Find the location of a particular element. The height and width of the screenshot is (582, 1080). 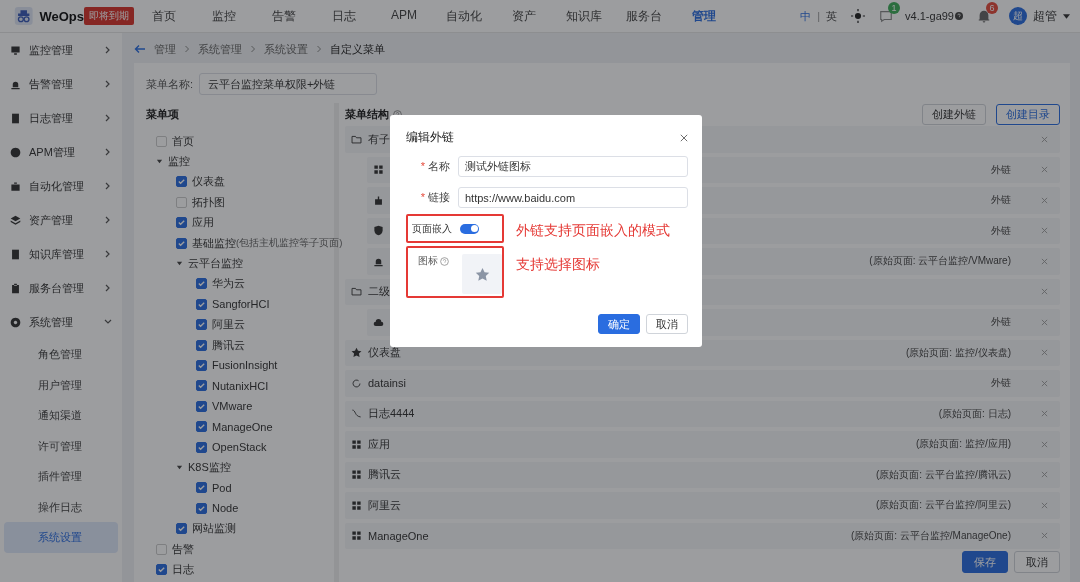

menu-structure-row: 腾讯云 (原始页面: 云平台监控/腾讯云) is located at coordinates (702, 474).